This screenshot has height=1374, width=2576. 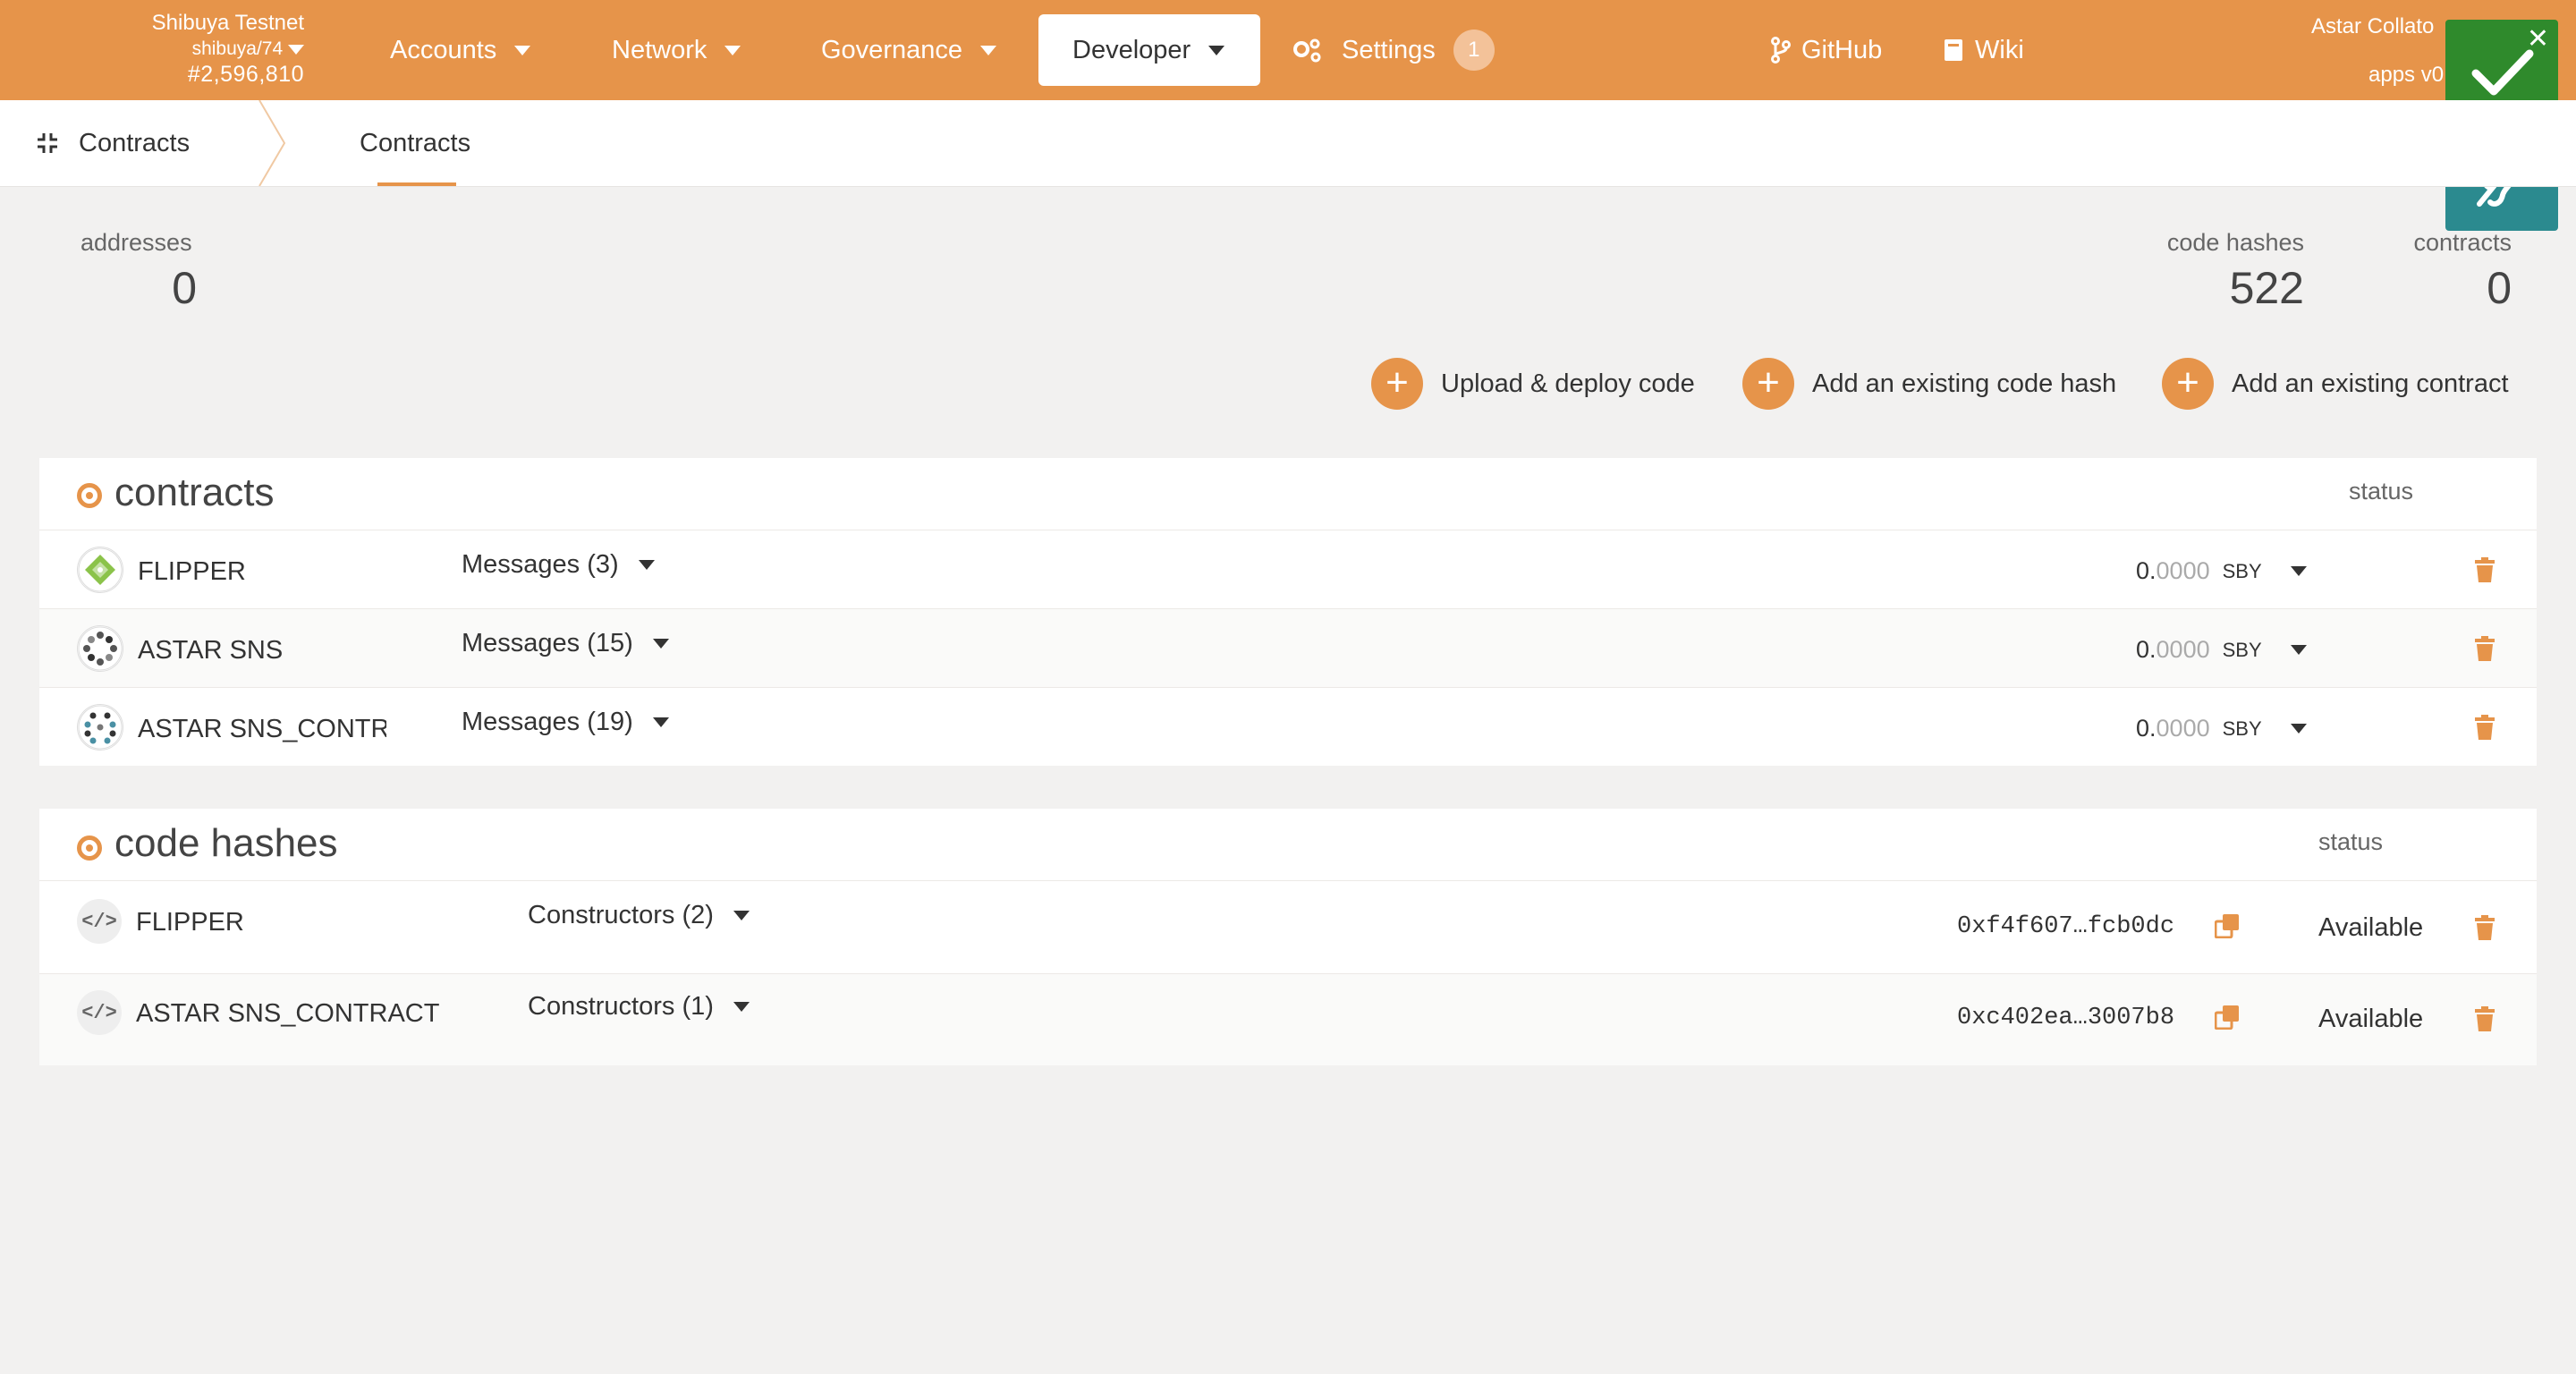 What do you see at coordinates (1929, 383) in the screenshot?
I see `add-code-hash-button: + Add an existing code hash` at bounding box center [1929, 383].